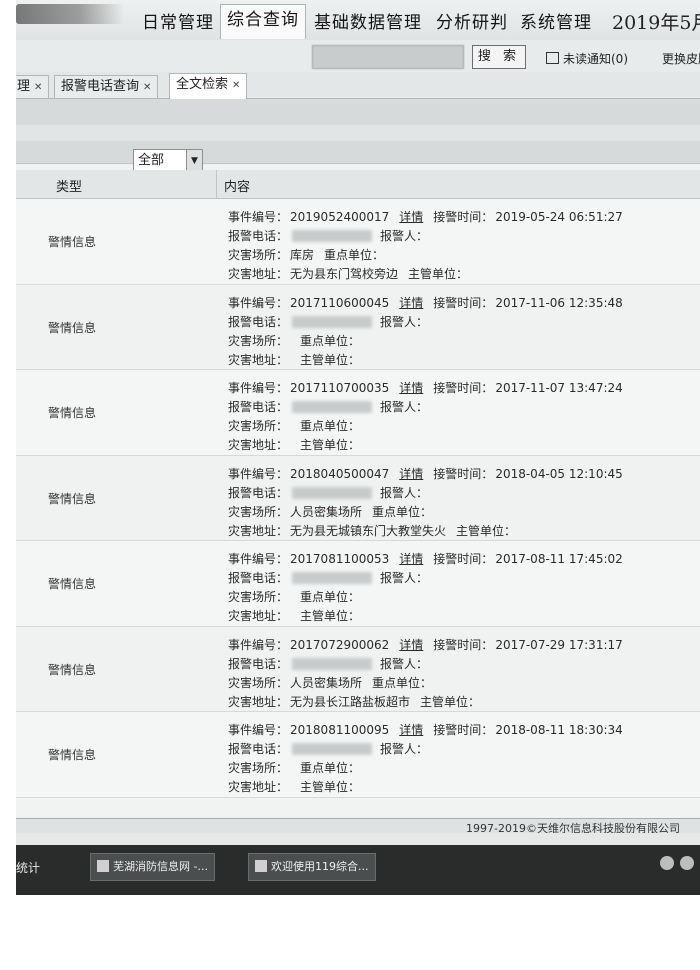 This screenshot has width=700, height=970. I want to click on tab-label: 报警电话查询, so click(100, 86).